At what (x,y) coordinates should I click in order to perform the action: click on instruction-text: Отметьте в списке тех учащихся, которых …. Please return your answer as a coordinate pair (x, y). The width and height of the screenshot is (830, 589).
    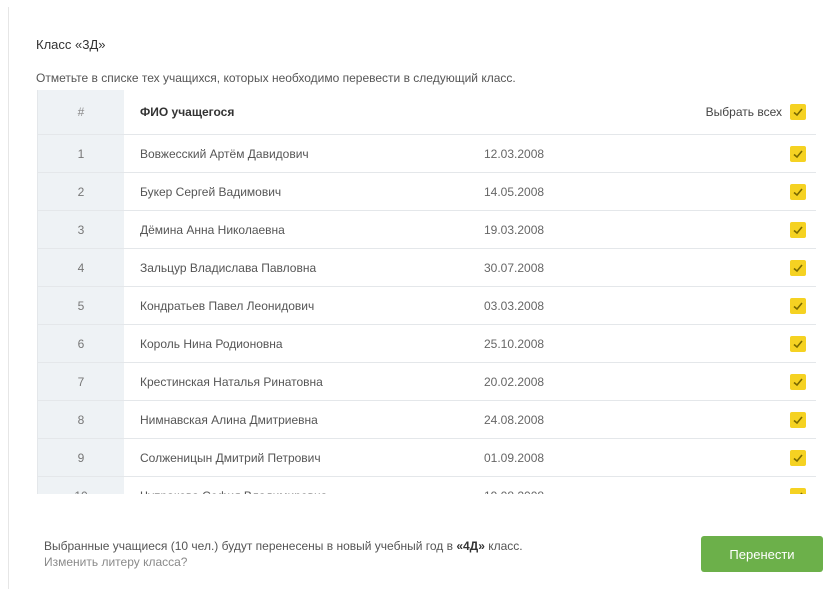
    Looking at the image, I should click on (276, 78).